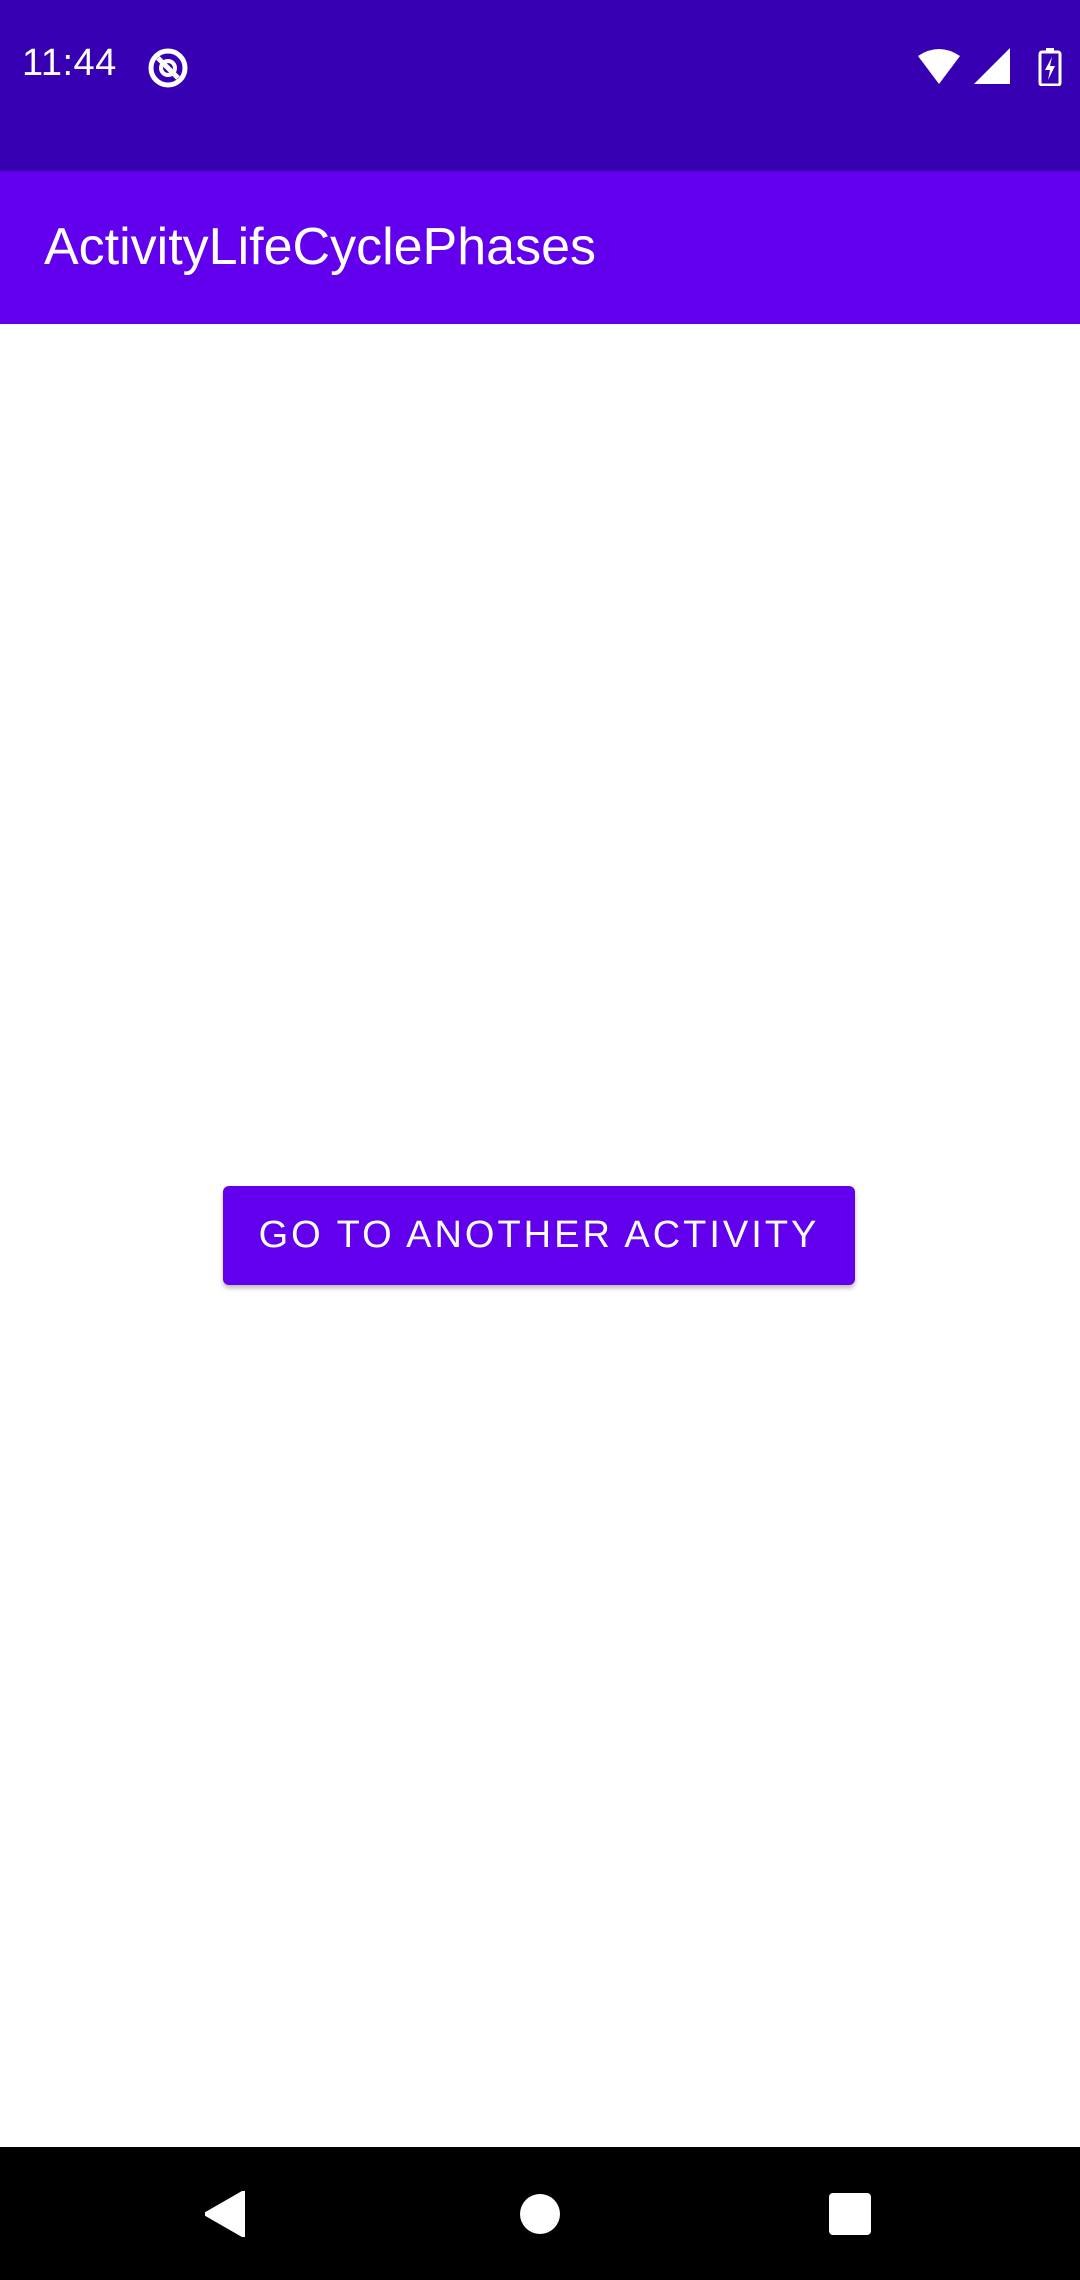  I want to click on recents-icon, so click(850, 2213).